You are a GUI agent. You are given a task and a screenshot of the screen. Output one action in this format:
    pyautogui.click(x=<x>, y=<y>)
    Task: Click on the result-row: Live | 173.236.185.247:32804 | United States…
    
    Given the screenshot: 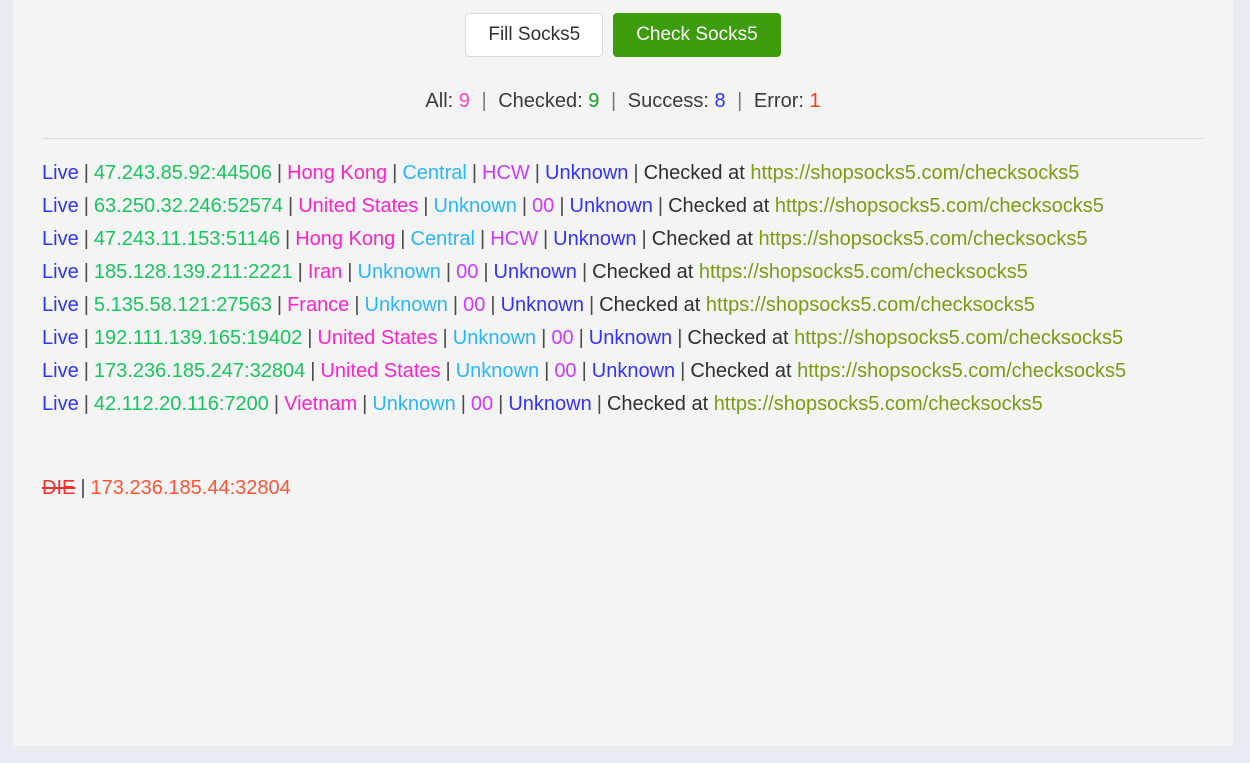 What is the action you would take?
    pyautogui.click(x=623, y=371)
    